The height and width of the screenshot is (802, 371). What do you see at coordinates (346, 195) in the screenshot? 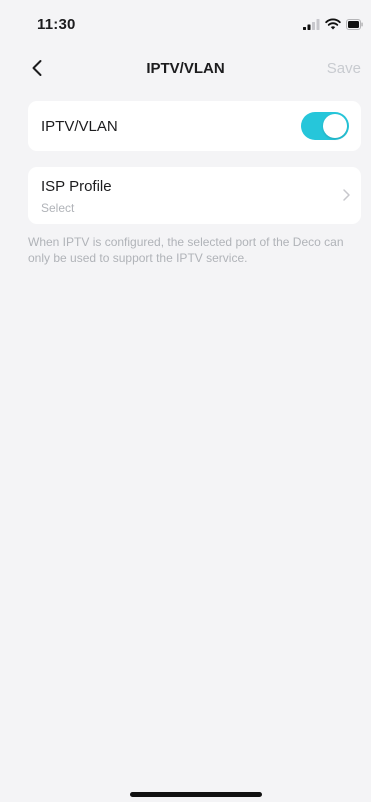
I see `chevron-right-icon` at bounding box center [346, 195].